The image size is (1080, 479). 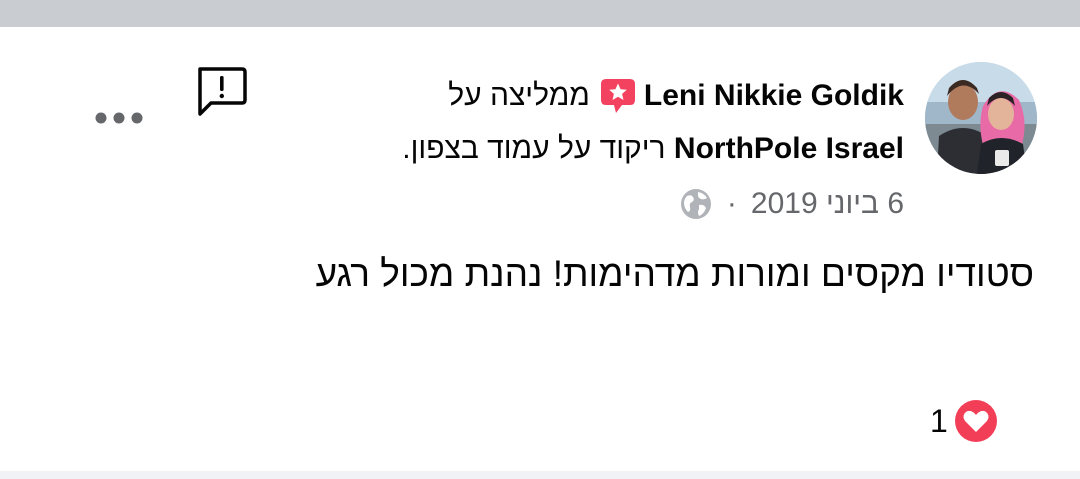 I want to click on globe-icon, so click(x=696, y=204).